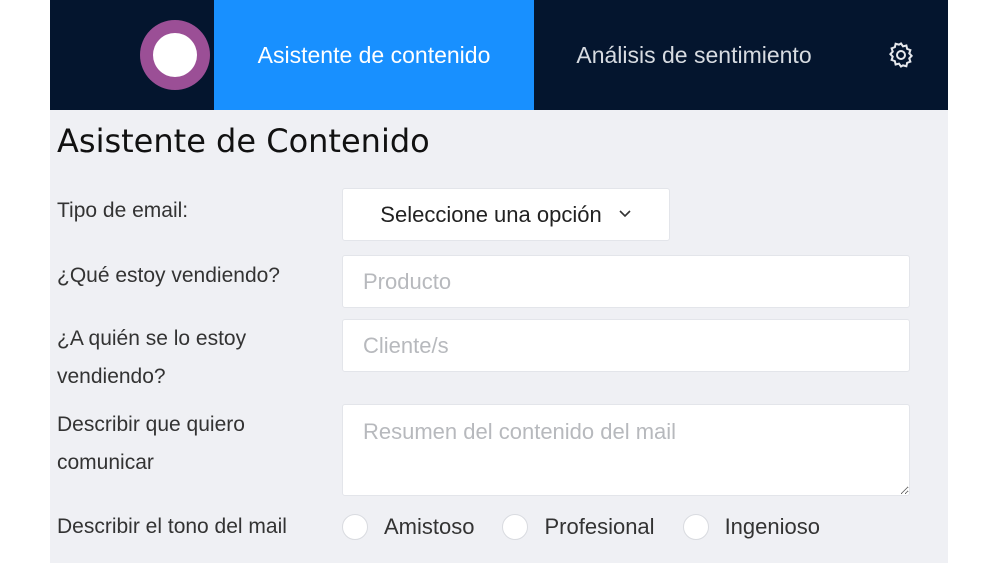 This screenshot has height=563, width=1000. I want to click on radio-amistoso: Amistoso, so click(408, 527).